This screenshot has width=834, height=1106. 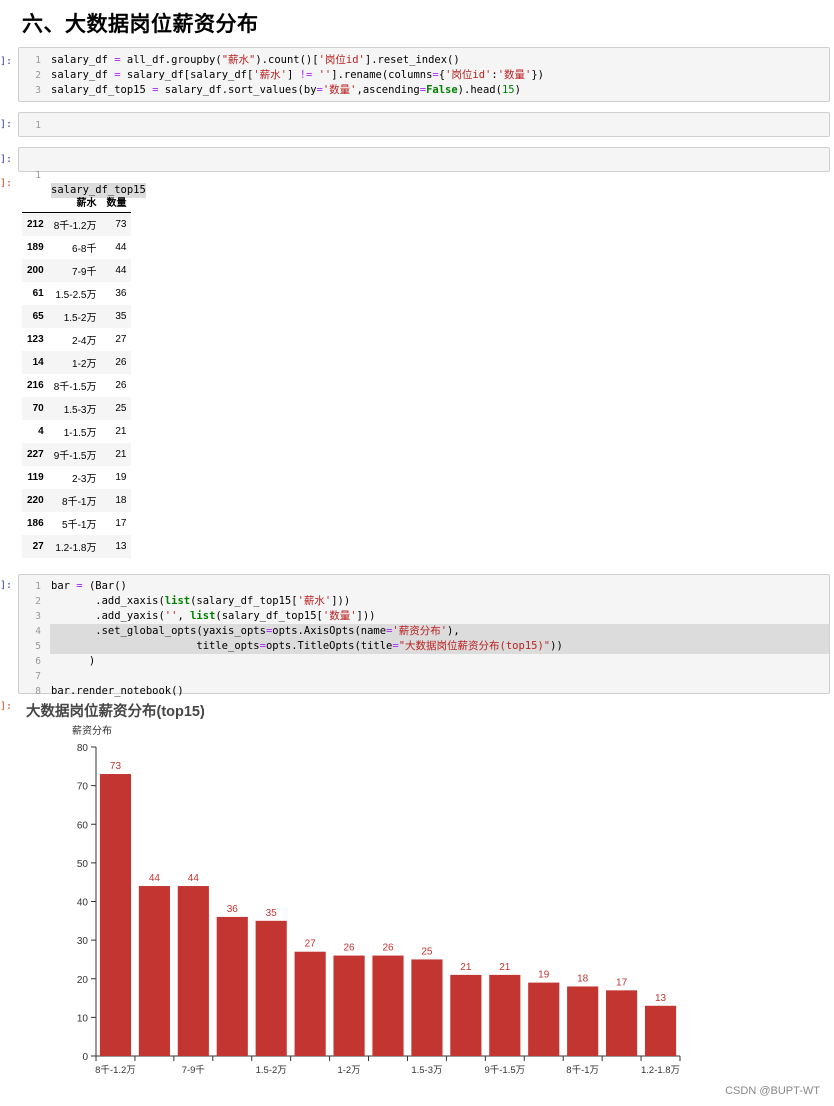 I want to click on cell-count: 25, so click(x=121, y=408).